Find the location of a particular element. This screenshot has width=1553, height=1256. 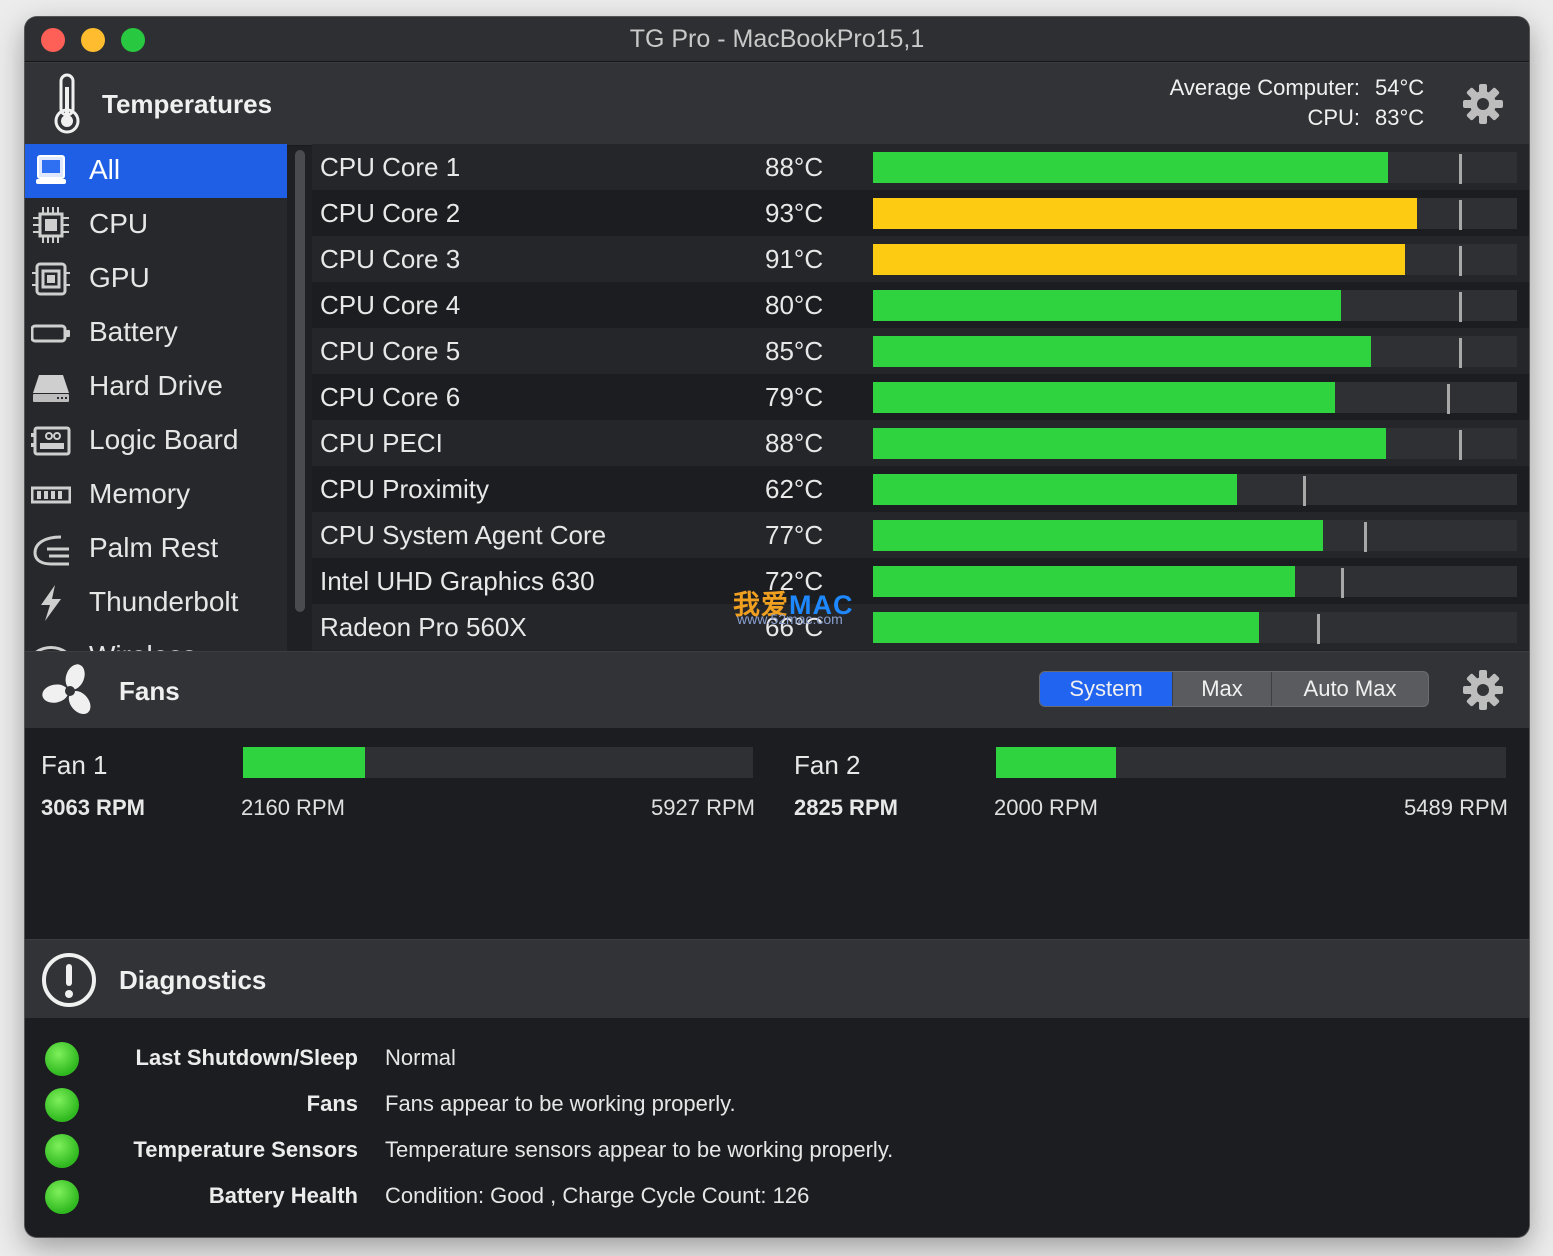

sidebar-item-label: GPU is located at coordinates (119, 277).